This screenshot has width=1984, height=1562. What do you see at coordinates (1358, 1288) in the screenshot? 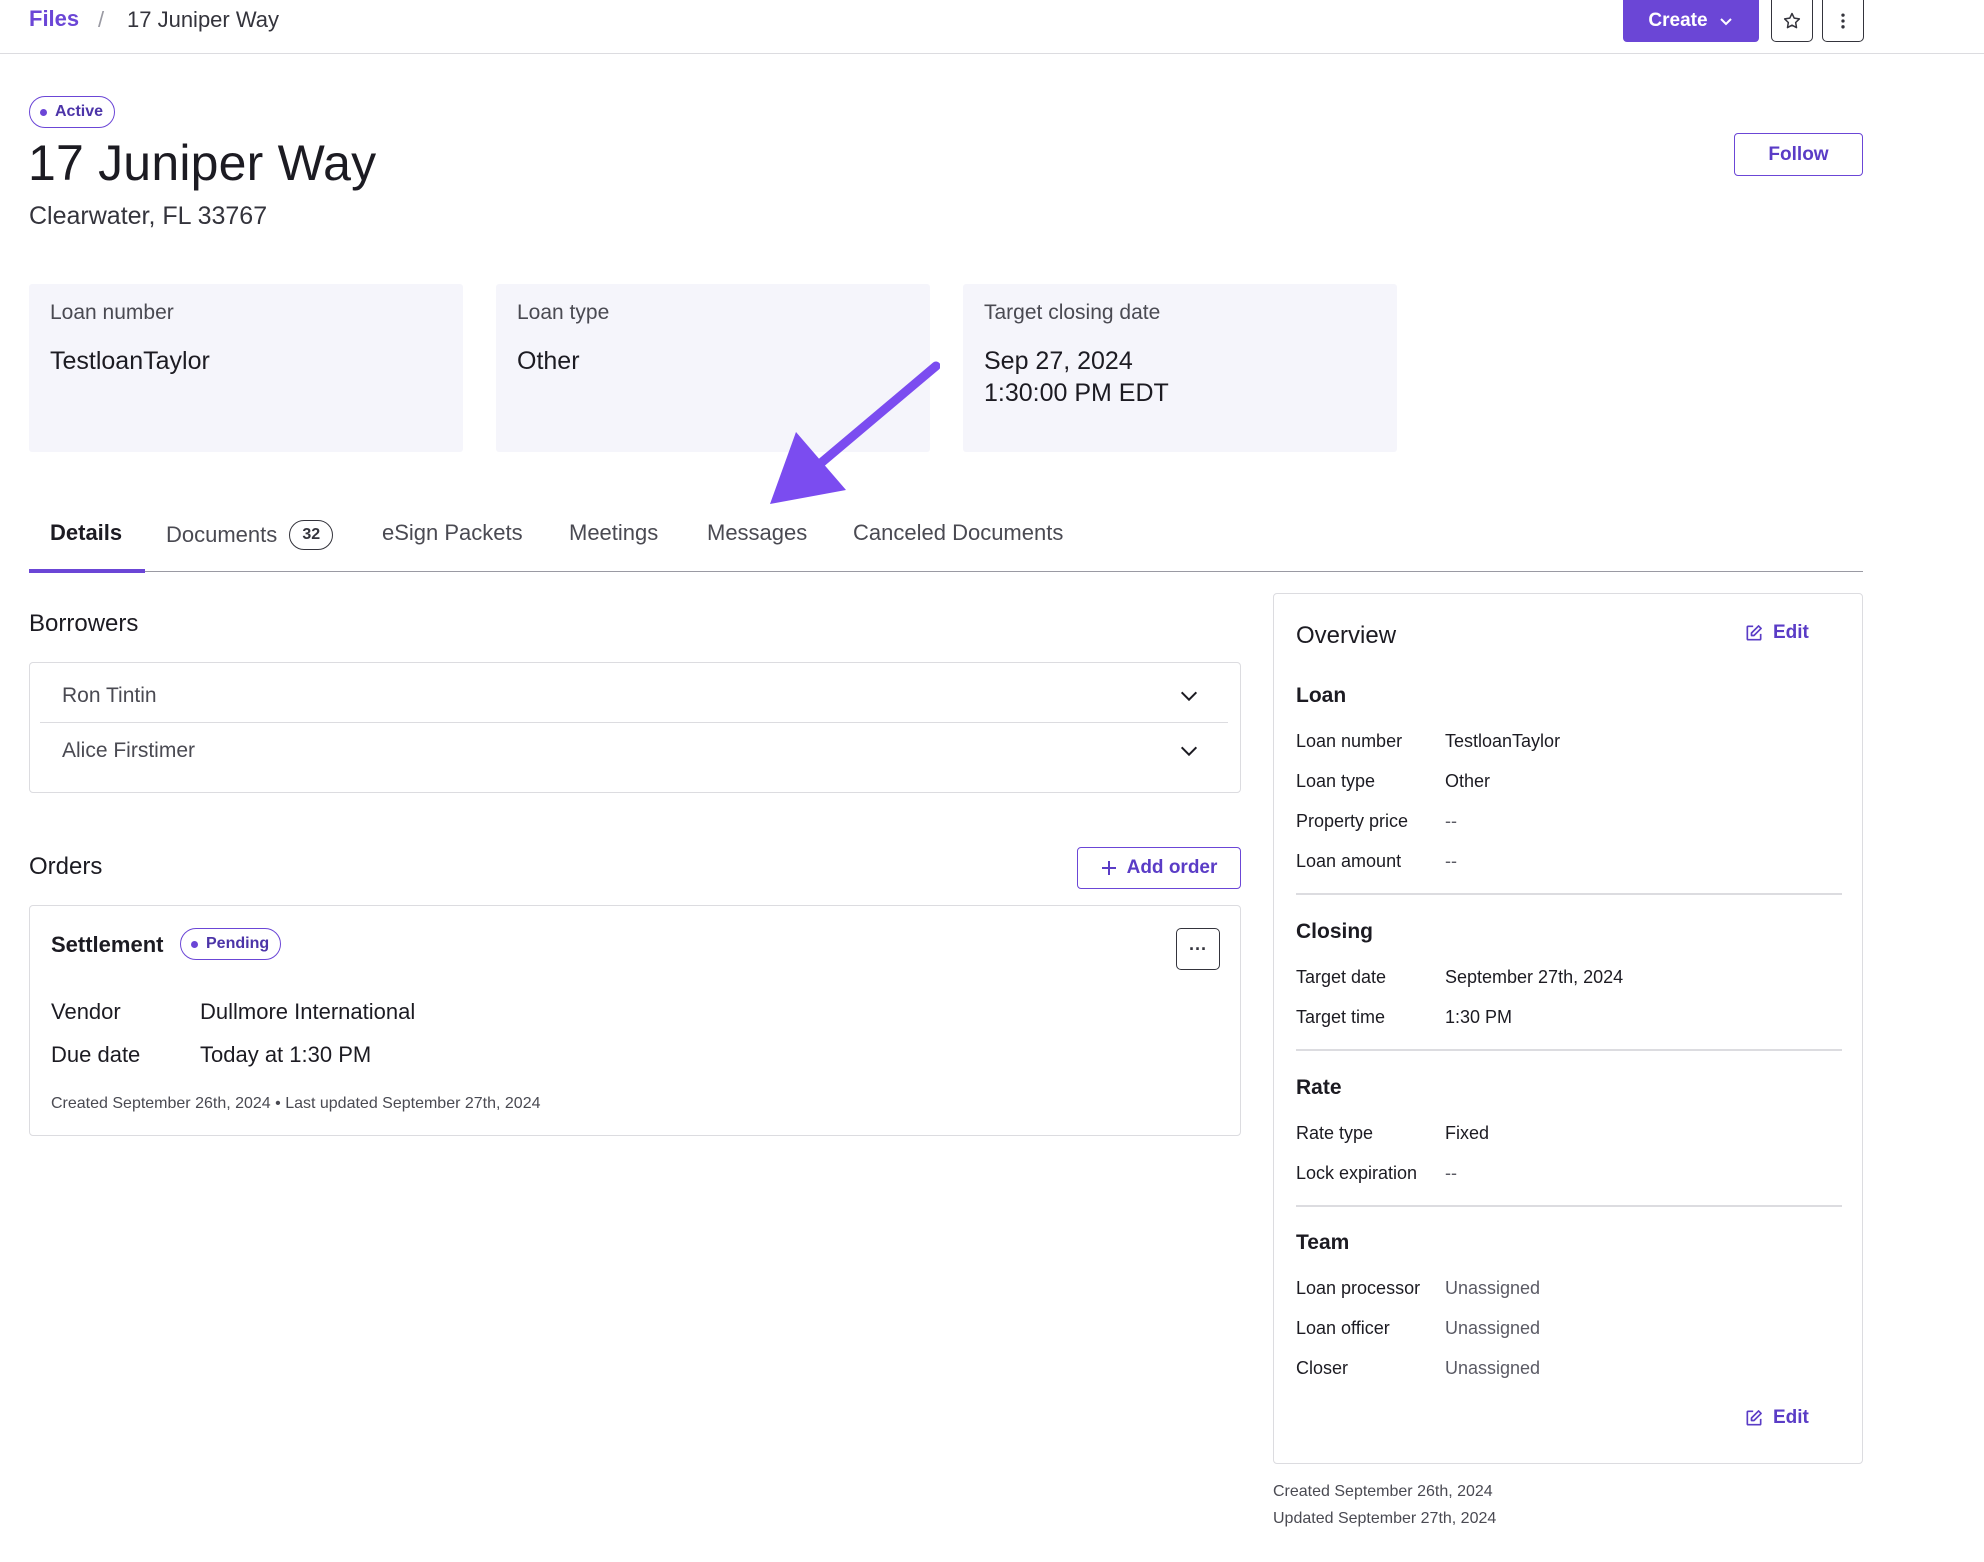
I see `overview-row-label: Loan processor` at bounding box center [1358, 1288].